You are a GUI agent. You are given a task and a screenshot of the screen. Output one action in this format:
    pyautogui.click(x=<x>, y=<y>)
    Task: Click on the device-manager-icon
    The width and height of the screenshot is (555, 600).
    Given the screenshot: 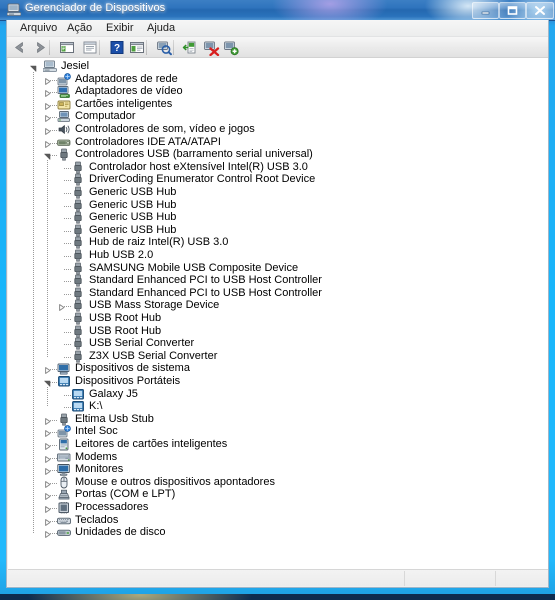 What is the action you would take?
    pyautogui.click(x=14, y=9)
    